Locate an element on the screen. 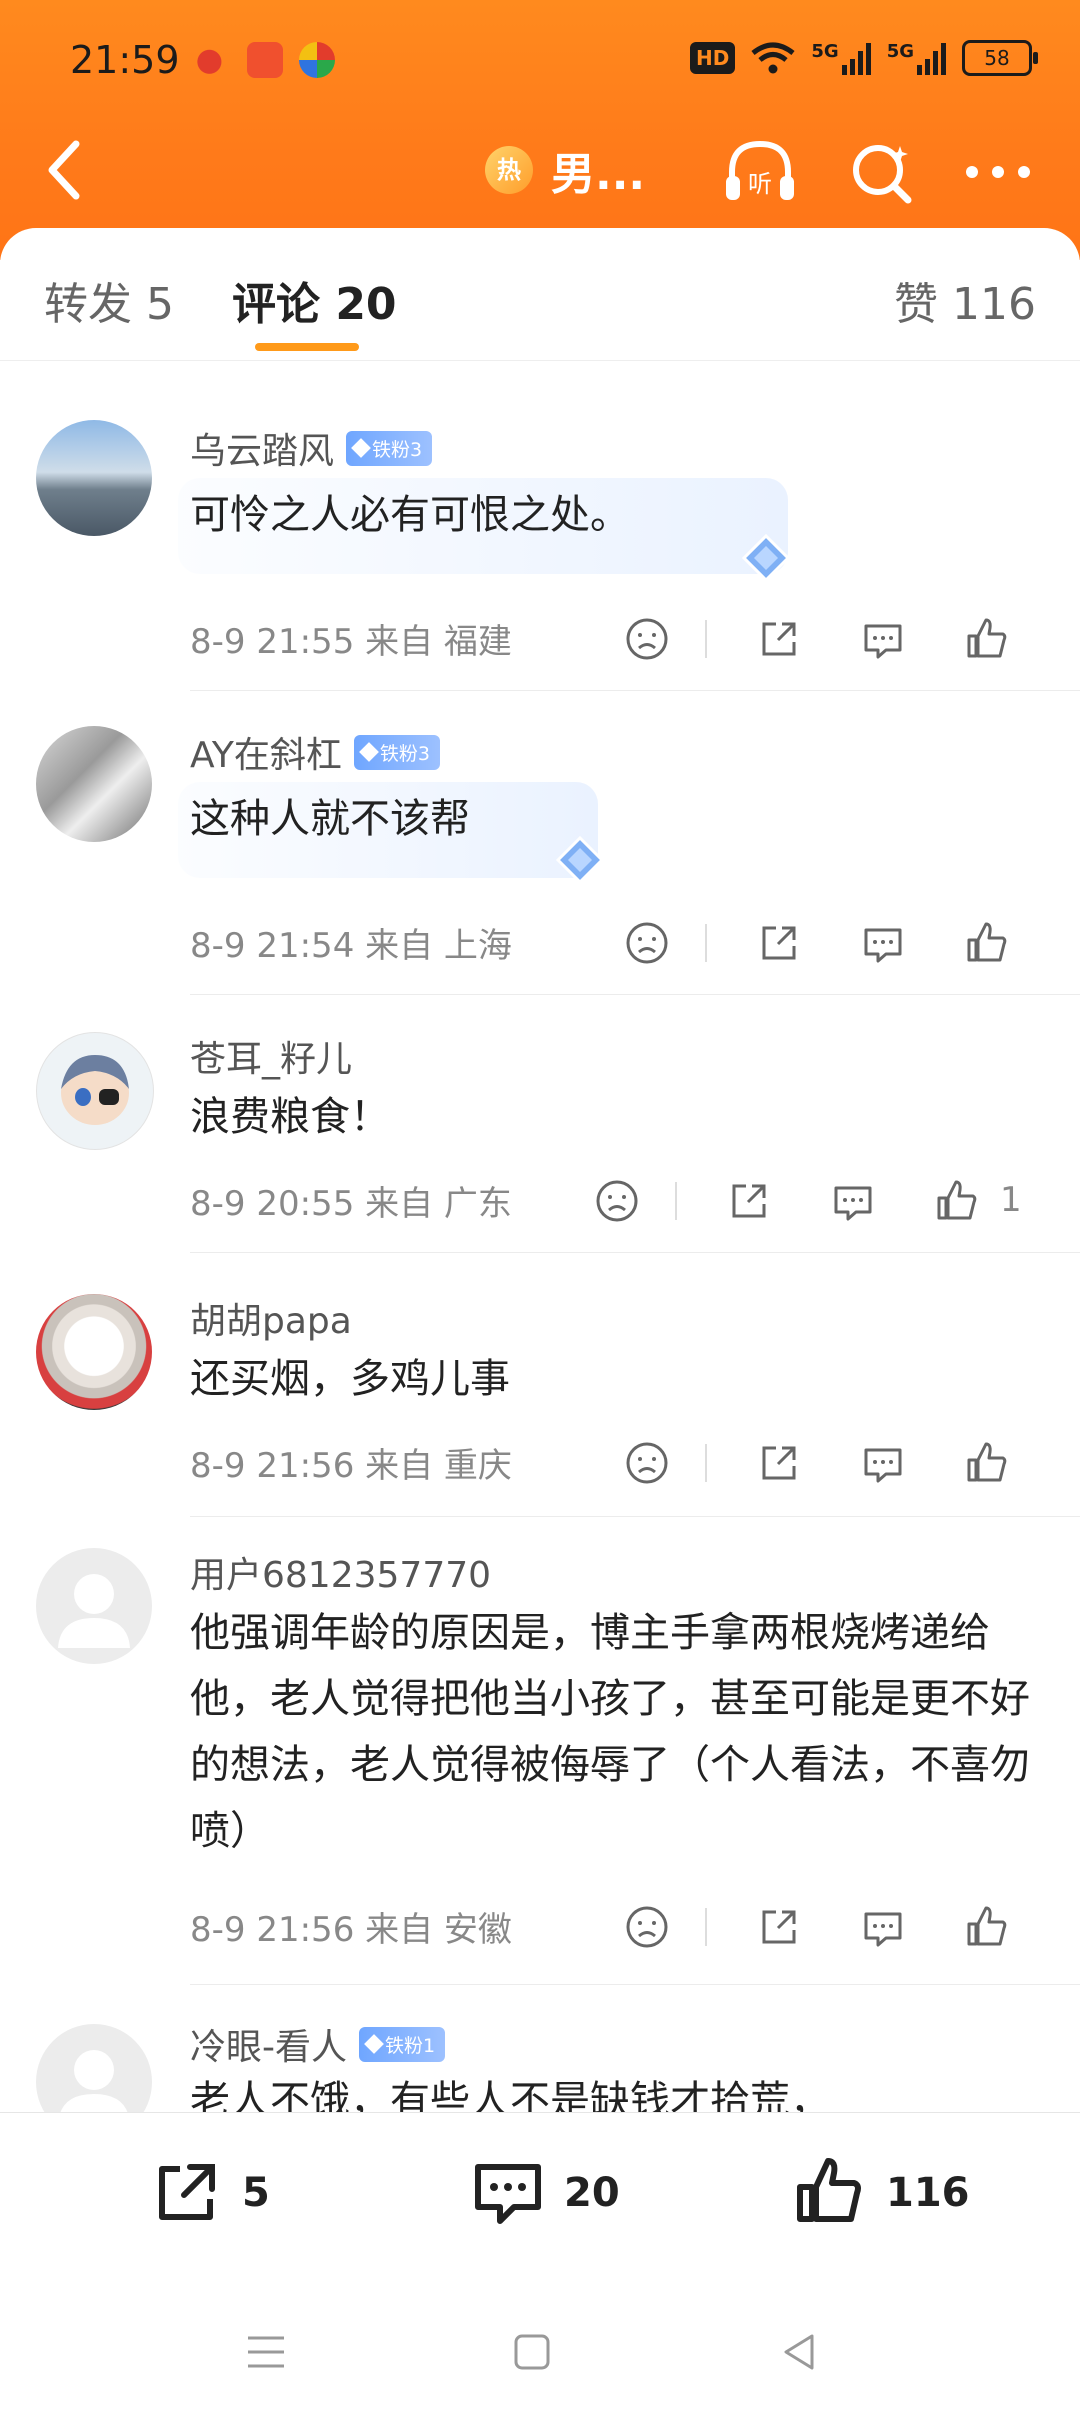 The image size is (1080, 2414). nav-bar: 热 男... 听 is located at coordinates (540, 170).